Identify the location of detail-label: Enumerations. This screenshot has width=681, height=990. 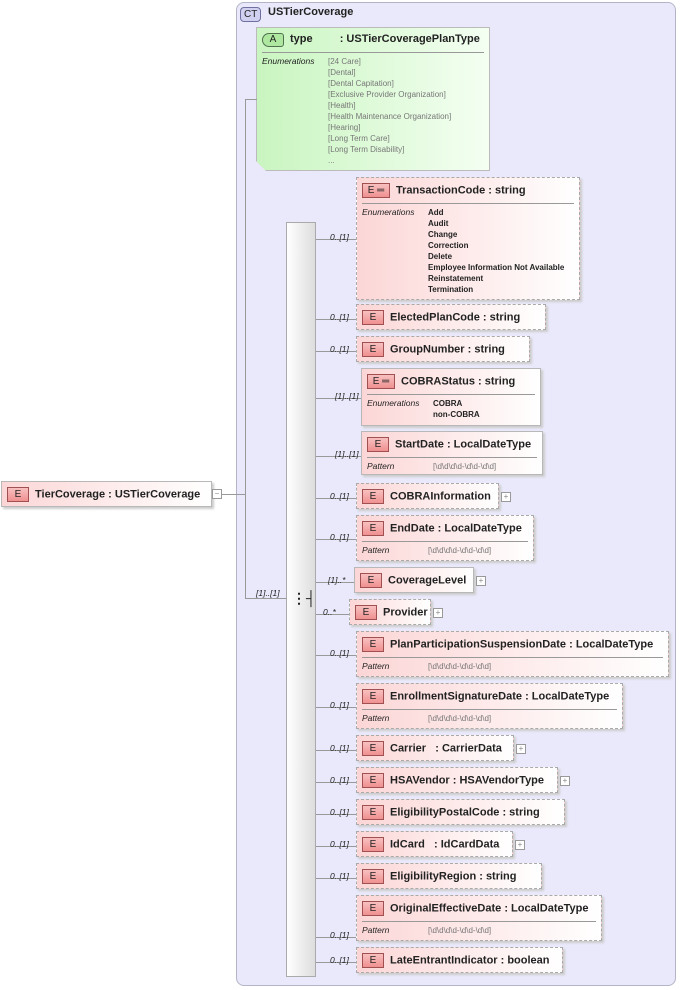
(393, 403).